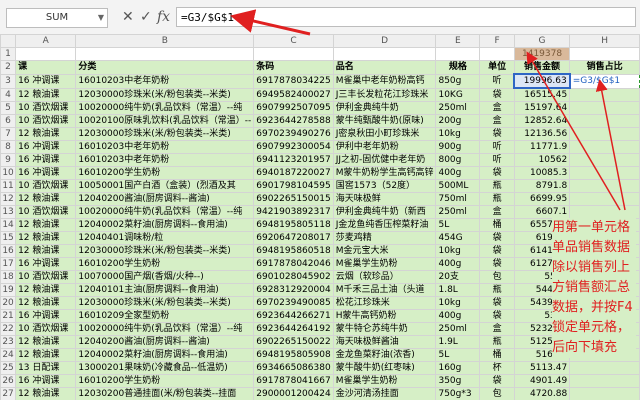 The height and width of the screenshot is (400, 640). What do you see at coordinates (8, 147) in the screenshot?
I see `row-header: 8` at bounding box center [8, 147].